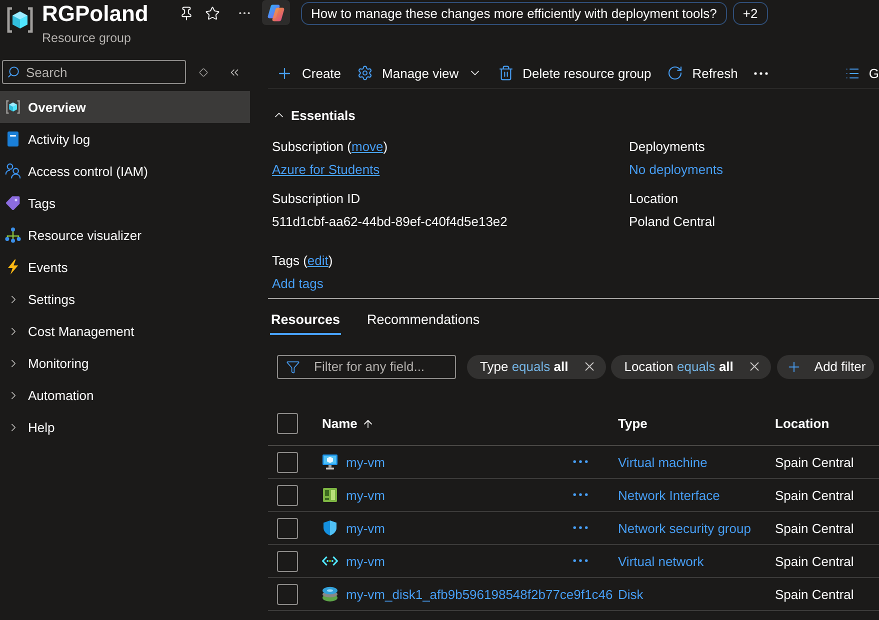 This screenshot has width=879, height=620. Describe the element at coordinates (287, 423) in the screenshot. I see `select-all-checkbox` at that location.